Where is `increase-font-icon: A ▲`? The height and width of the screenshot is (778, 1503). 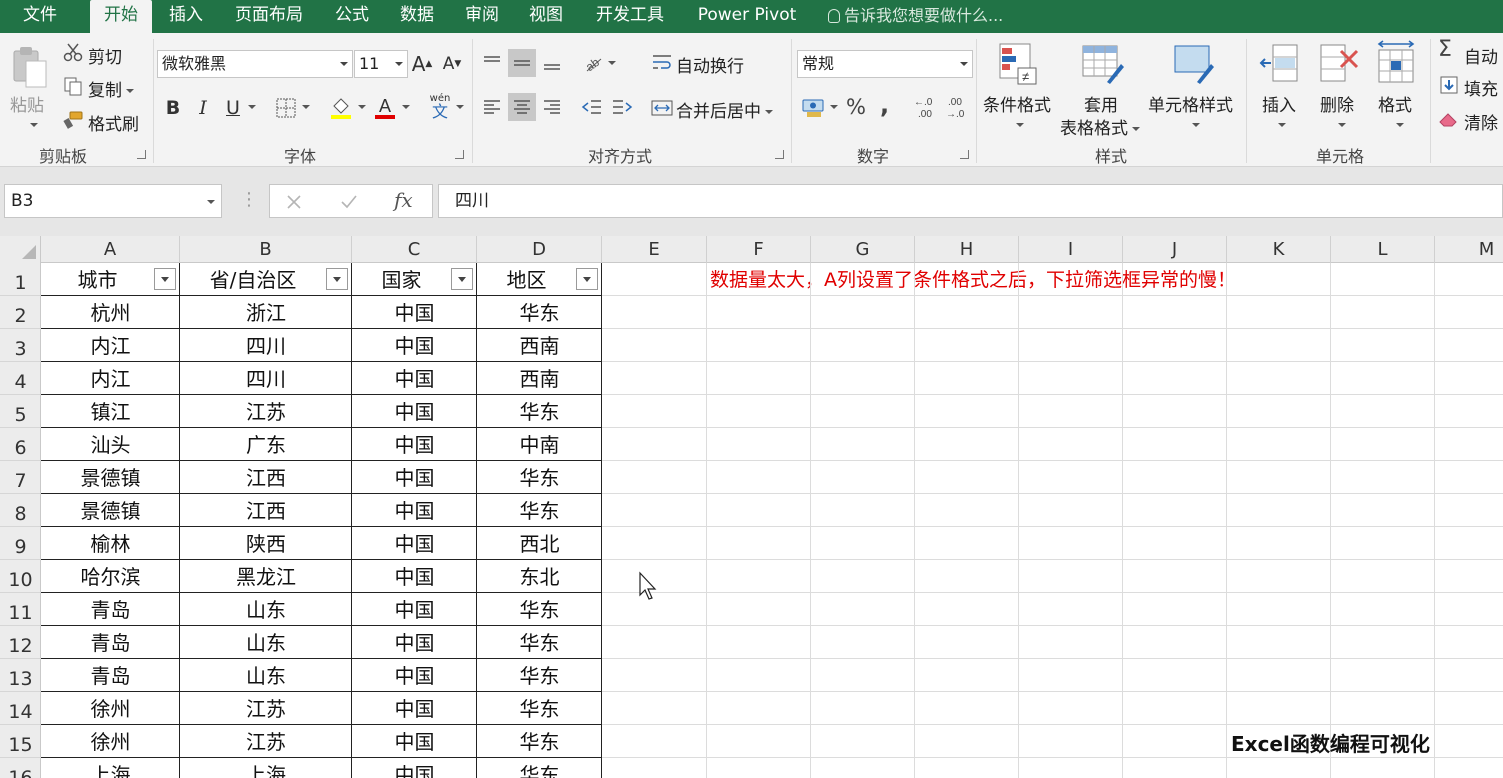
increase-font-icon: A ▲ is located at coordinates (422, 64).